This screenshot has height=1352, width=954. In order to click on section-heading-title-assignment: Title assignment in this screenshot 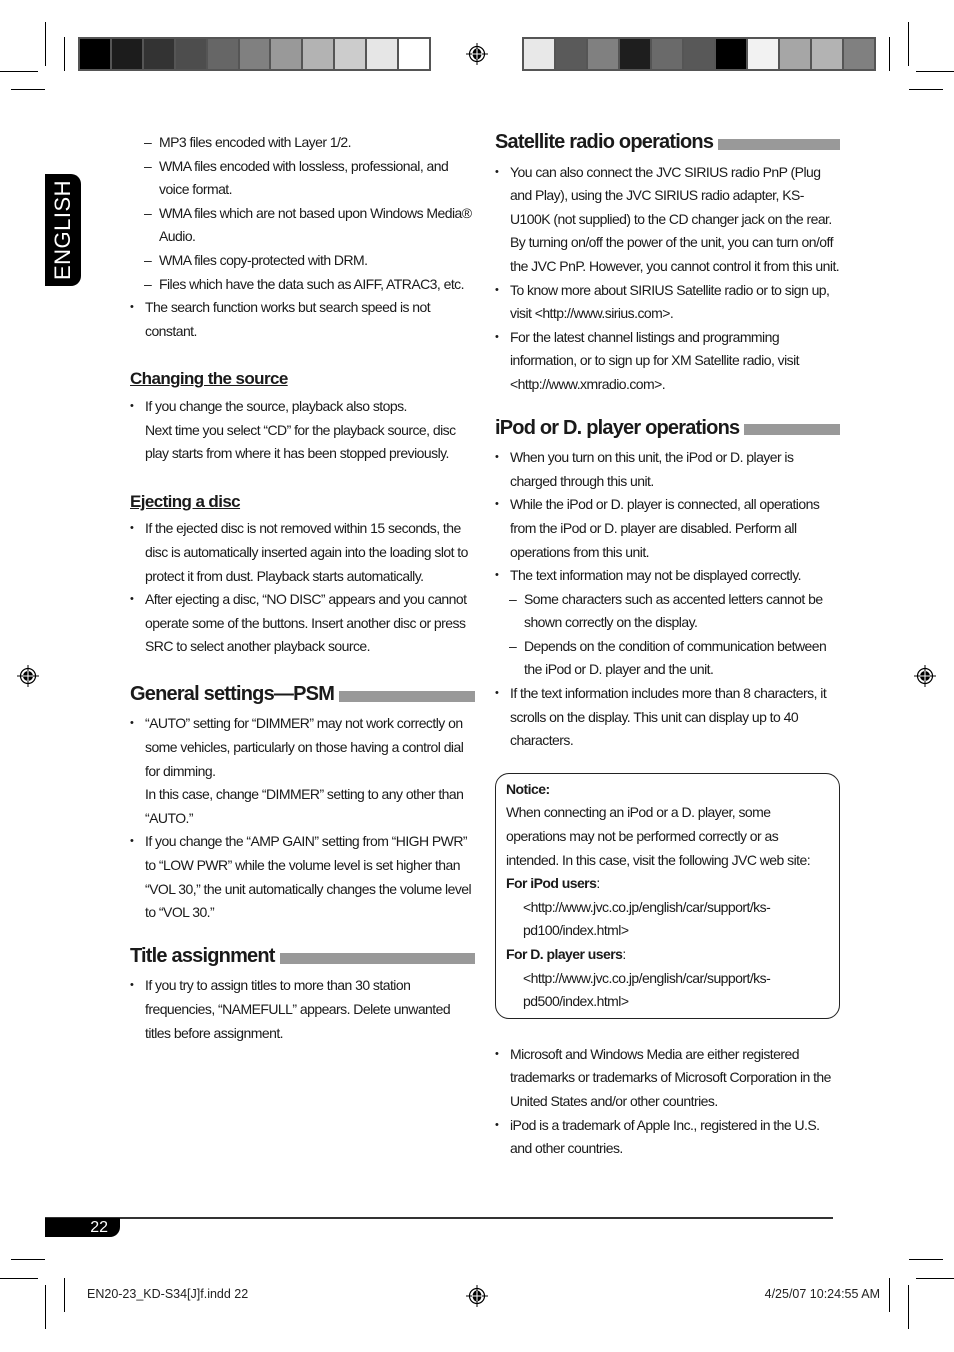, I will do `click(302, 957)`.